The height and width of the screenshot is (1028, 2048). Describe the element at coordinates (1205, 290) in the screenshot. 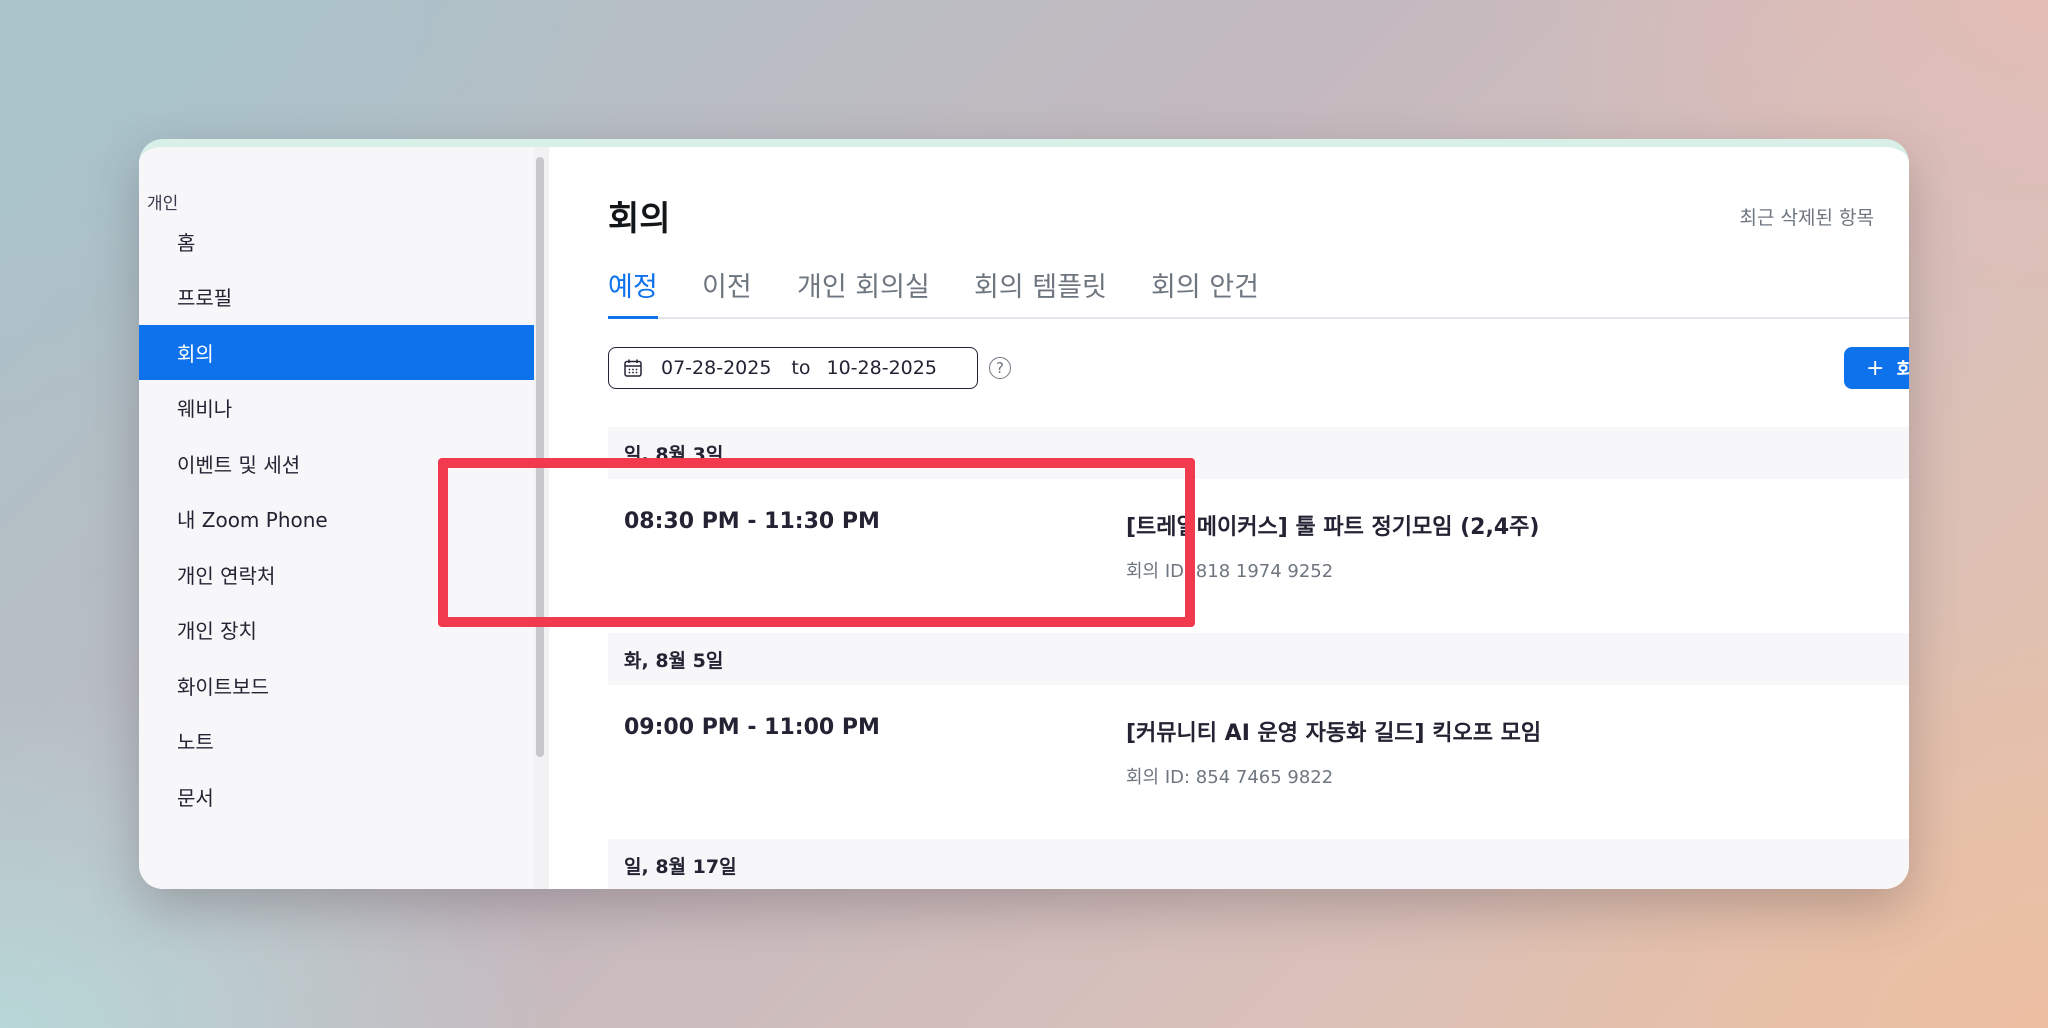

I see `tab-meeting-agenda: 회의 안건` at that location.